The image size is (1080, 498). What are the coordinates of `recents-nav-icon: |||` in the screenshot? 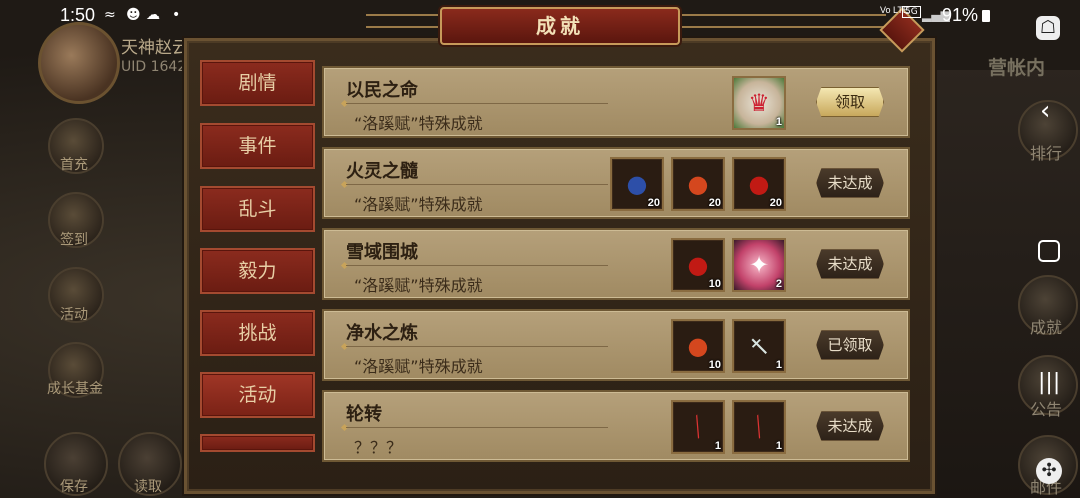 It's located at (1049, 382).